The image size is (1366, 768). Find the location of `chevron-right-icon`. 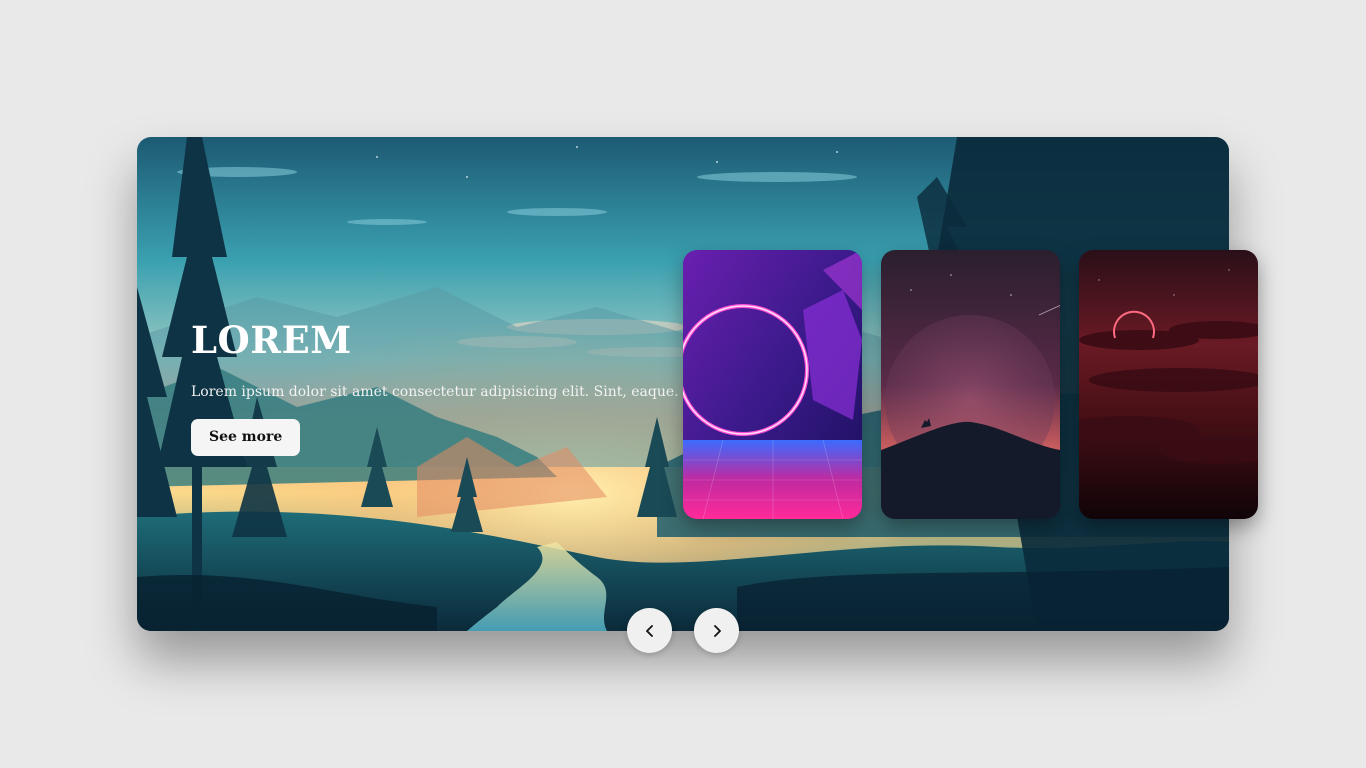

chevron-right-icon is located at coordinates (717, 630).